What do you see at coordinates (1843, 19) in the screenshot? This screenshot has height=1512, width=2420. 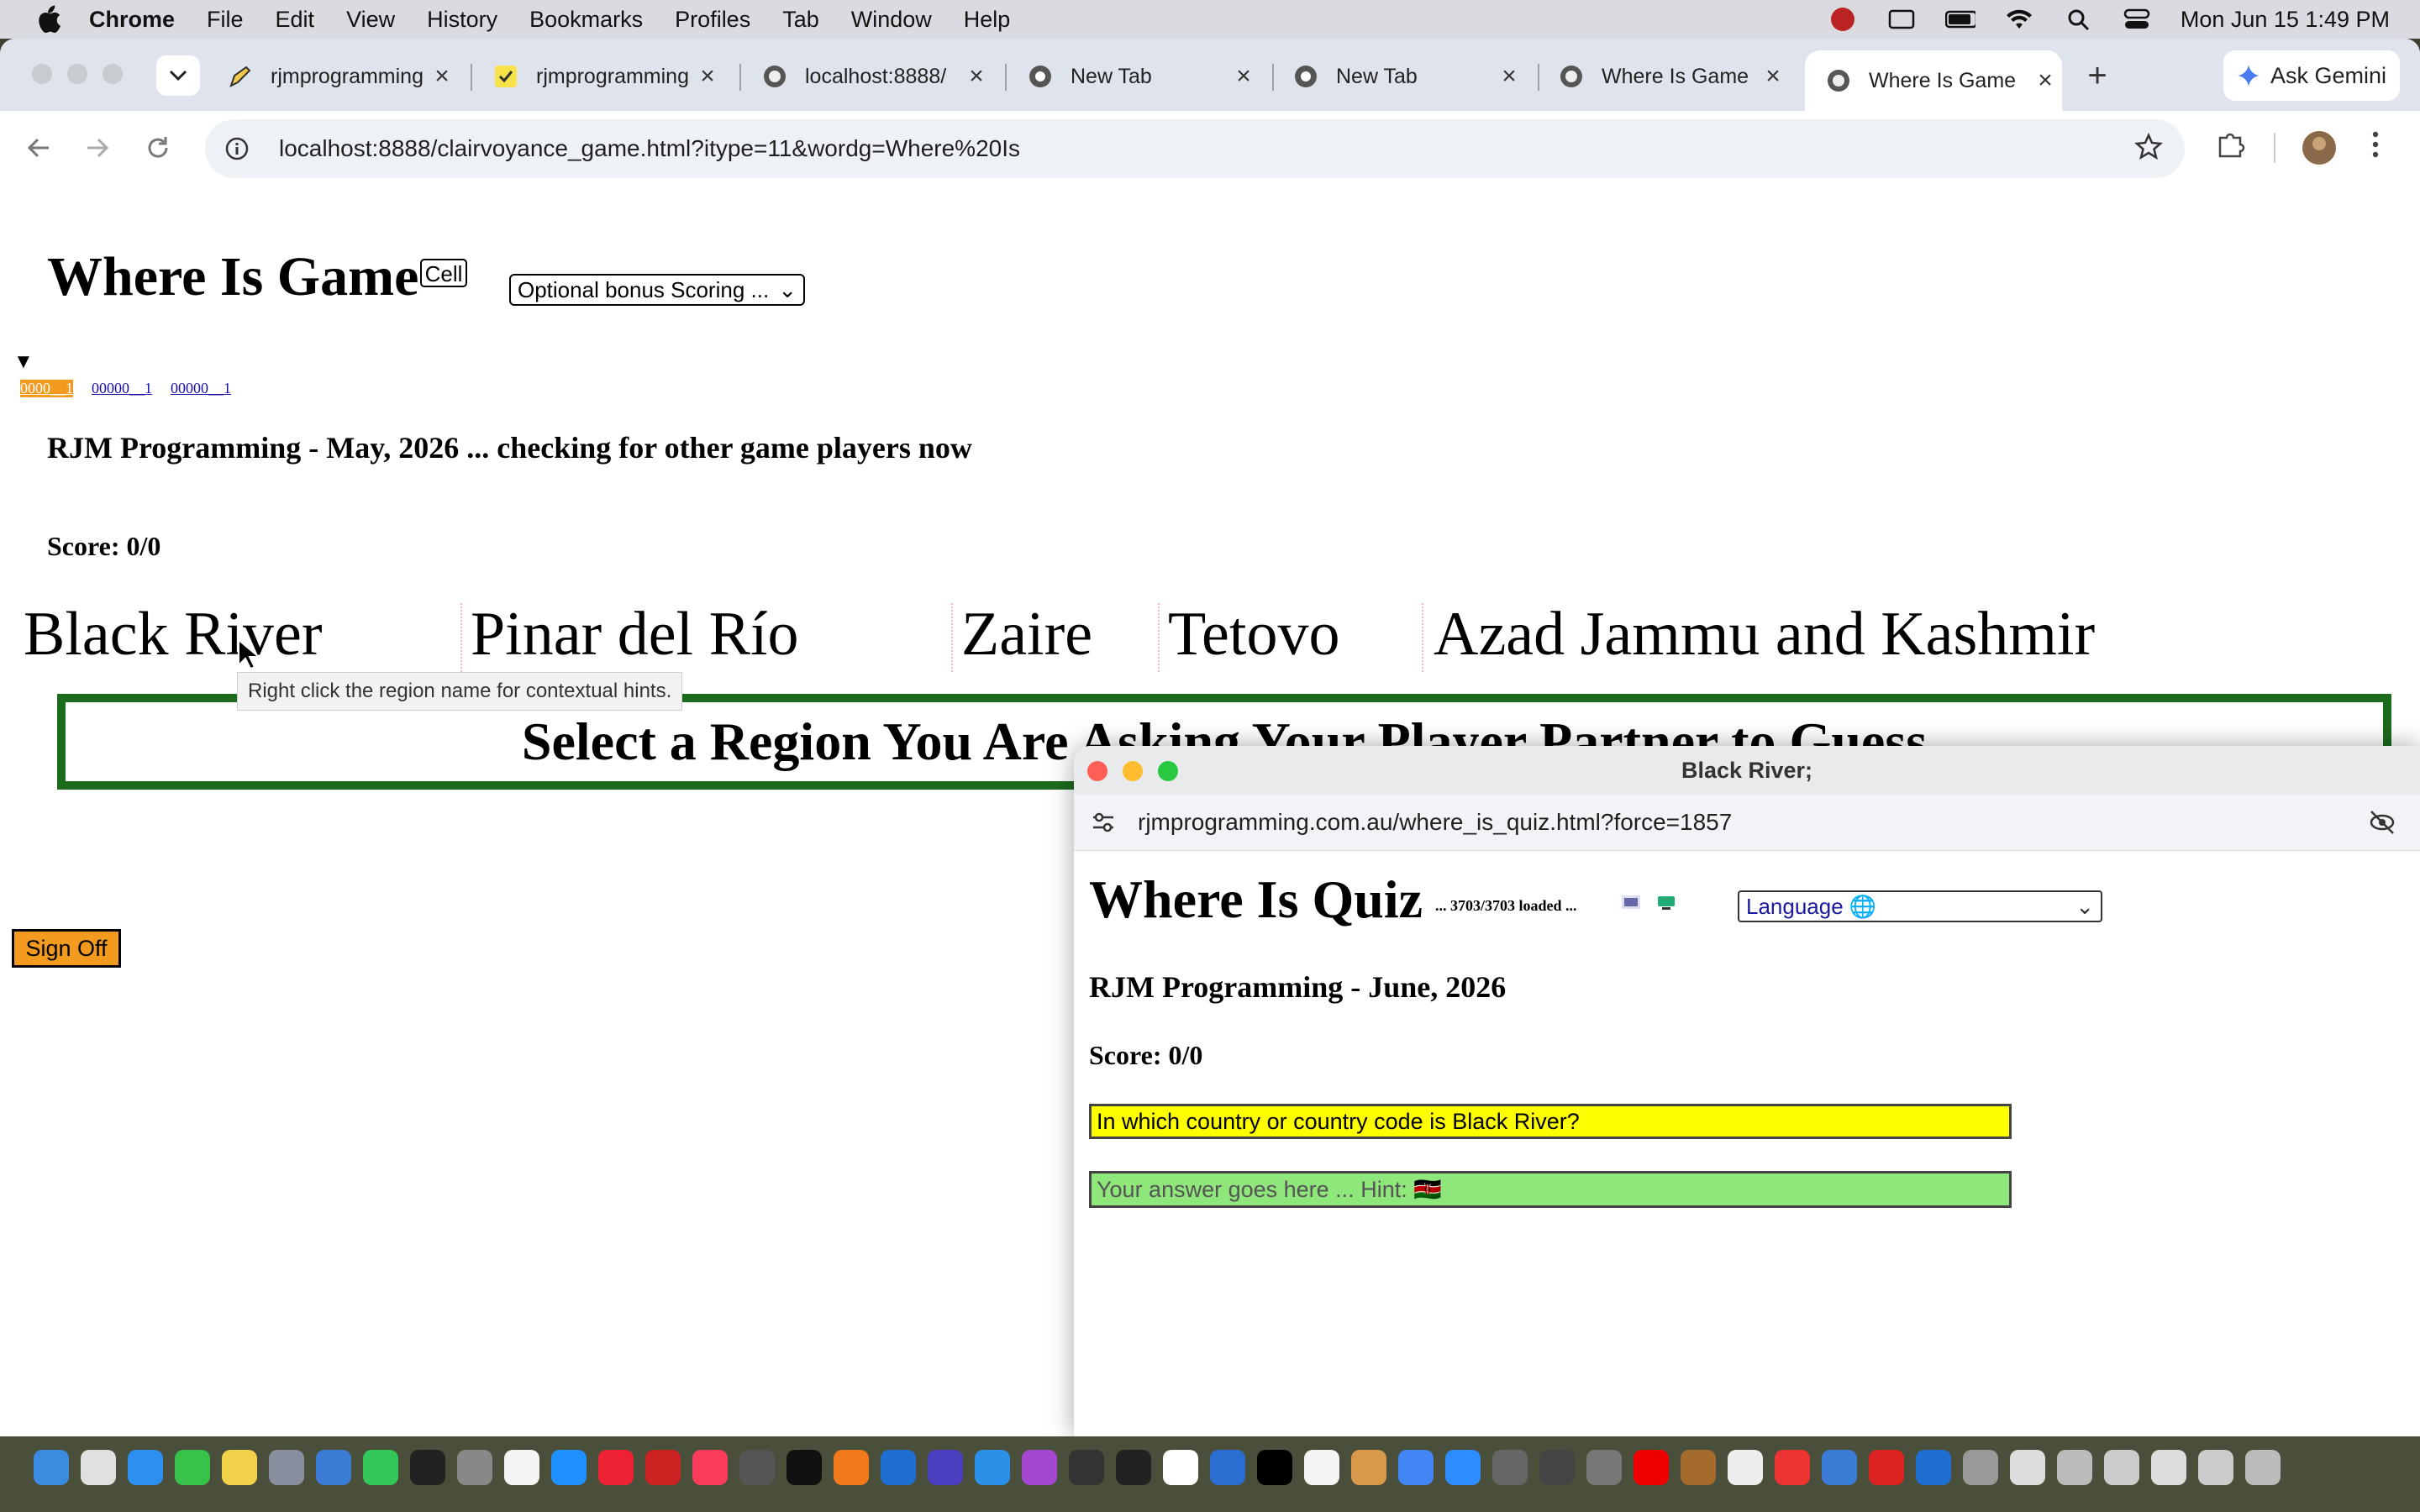 I see `status-app-icon` at bounding box center [1843, 19].